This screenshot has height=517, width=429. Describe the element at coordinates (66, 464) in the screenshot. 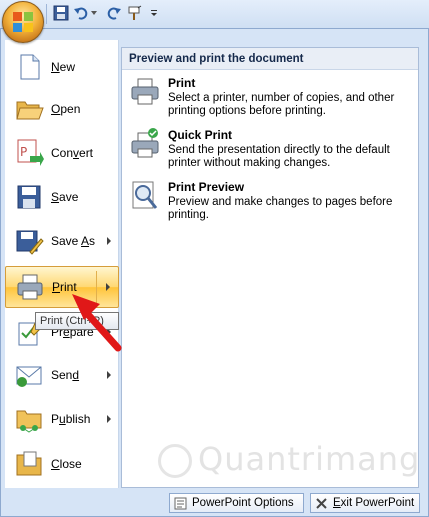

I see `menu-item-label: Close` at that location.